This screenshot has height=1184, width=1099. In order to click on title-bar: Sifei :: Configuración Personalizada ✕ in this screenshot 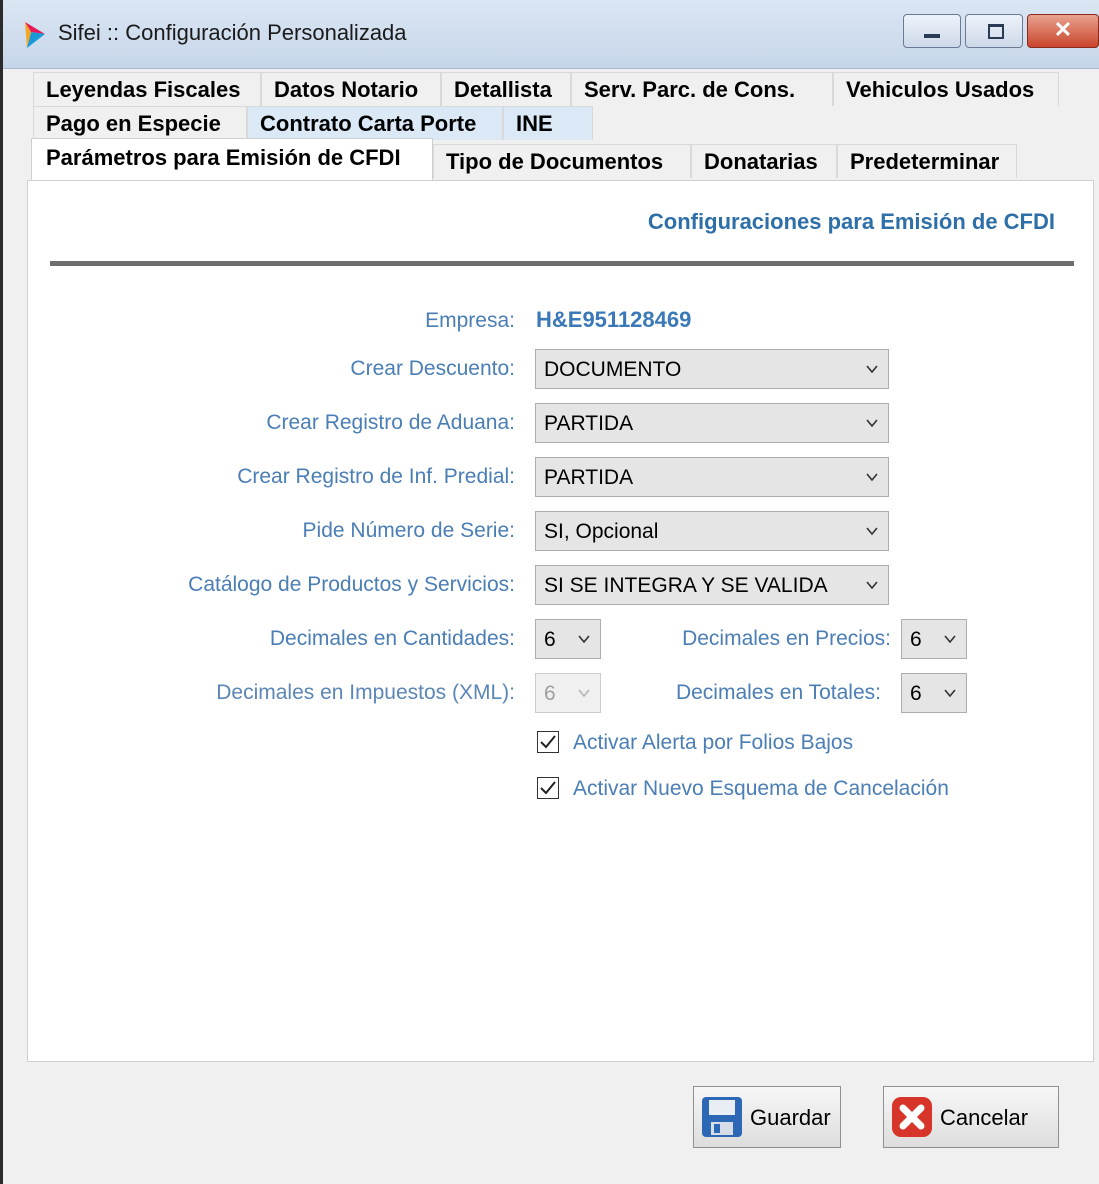, I will do `click(551, 34)`.